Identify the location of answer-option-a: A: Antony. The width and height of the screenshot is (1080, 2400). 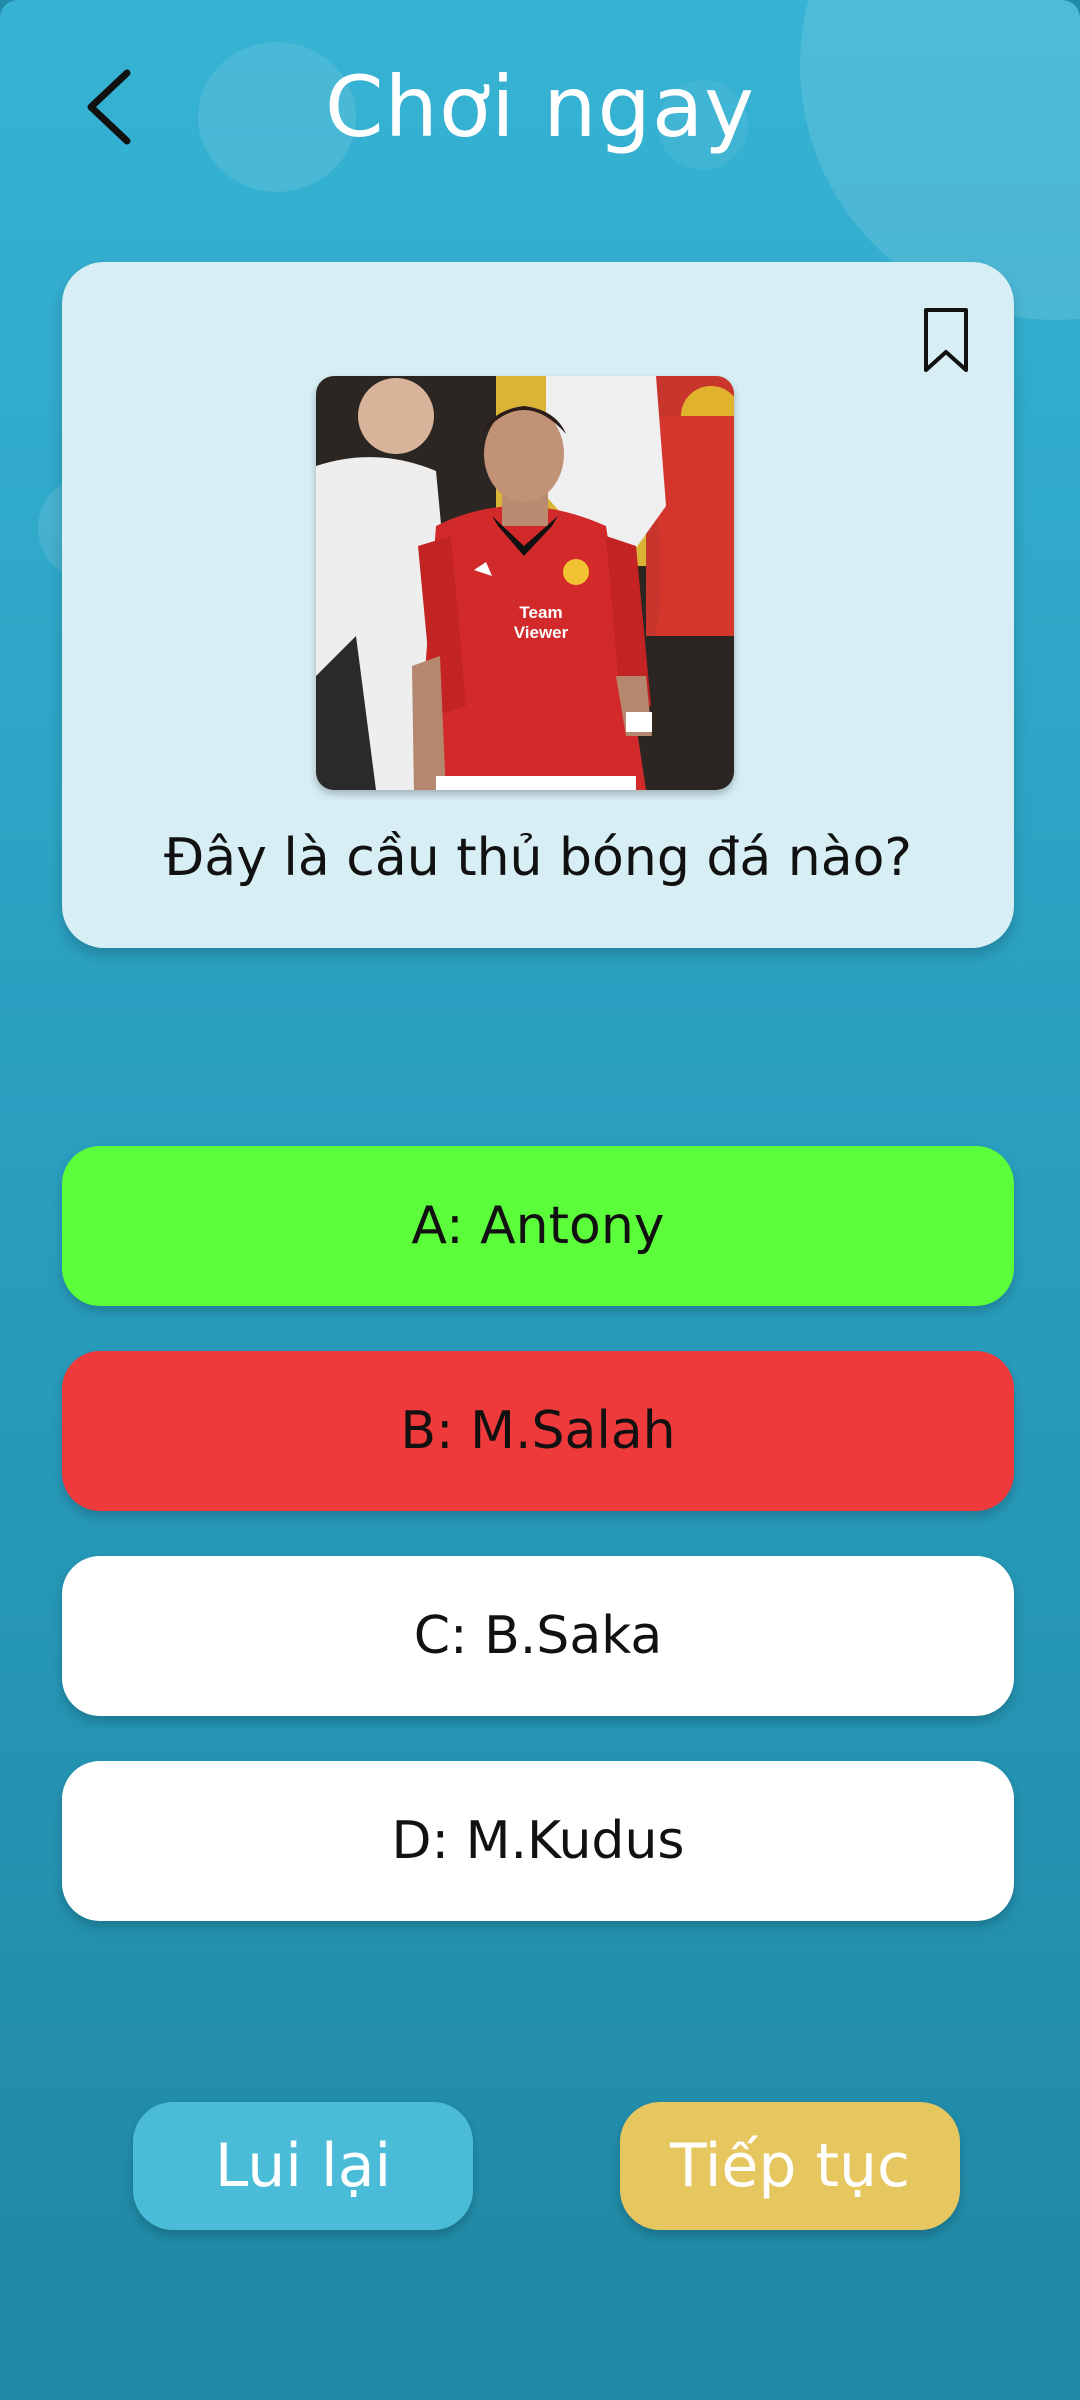
(538, 1226).